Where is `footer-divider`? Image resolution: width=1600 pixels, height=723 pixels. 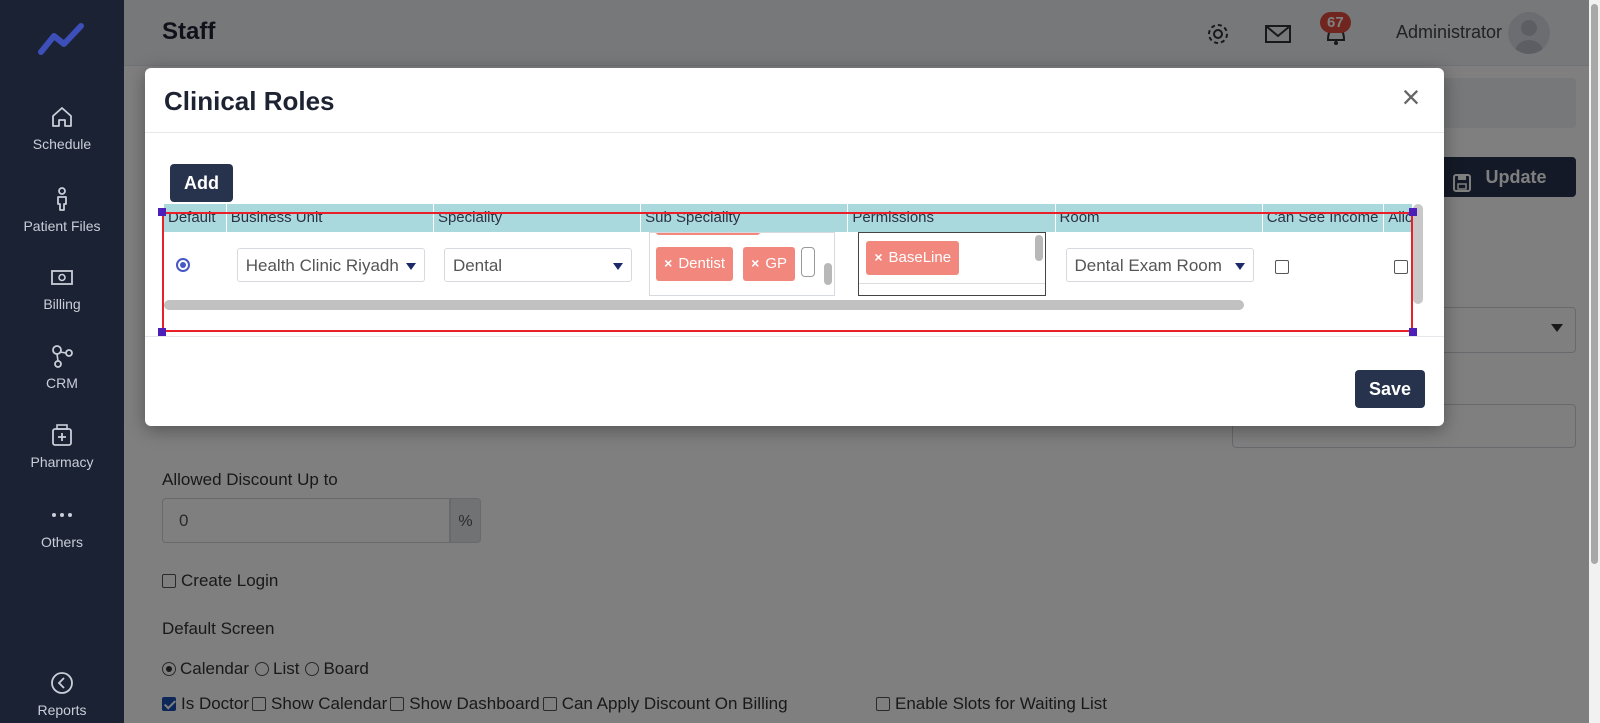 footer-divider is located at coordinates (794, 336).